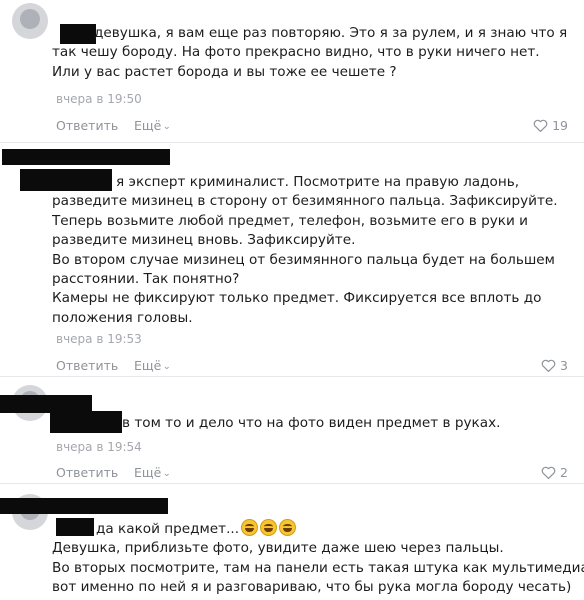 Image resolution: width=584 pixels, height=600 pixels. I want to click on like-count: 19, so click(560, 125).